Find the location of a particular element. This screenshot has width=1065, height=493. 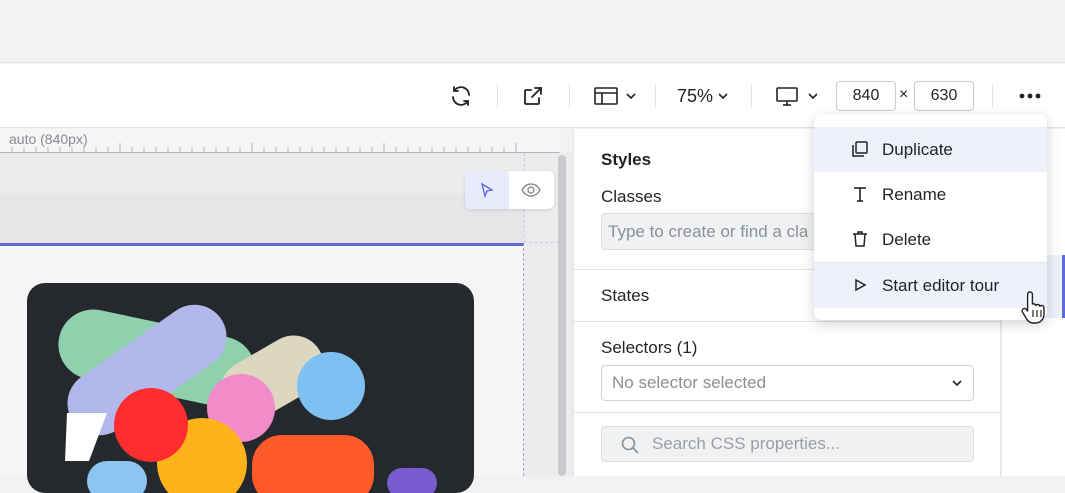

refresh-button is located at coordinates (461, 96).